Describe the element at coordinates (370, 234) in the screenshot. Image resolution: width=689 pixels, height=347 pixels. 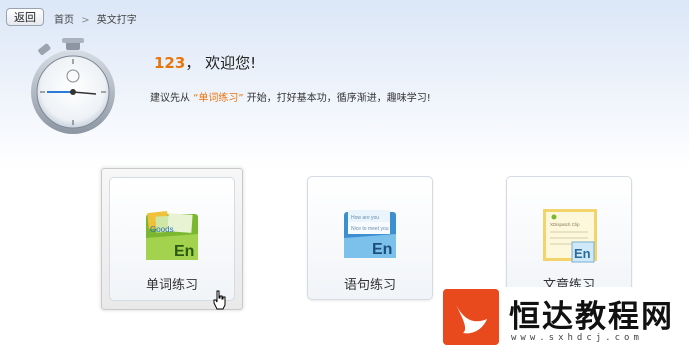
I see `sentence-folder-icon: How are you Nice to meet you En` at that location.